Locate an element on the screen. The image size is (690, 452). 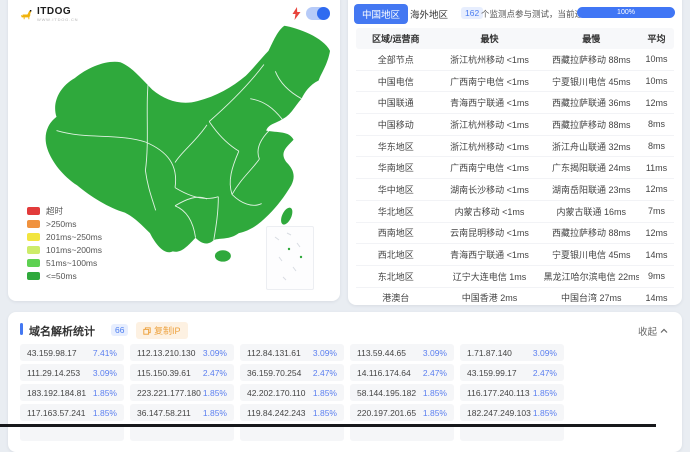
legend-item: 51ms~100ms is located at coordinates (64, 262).